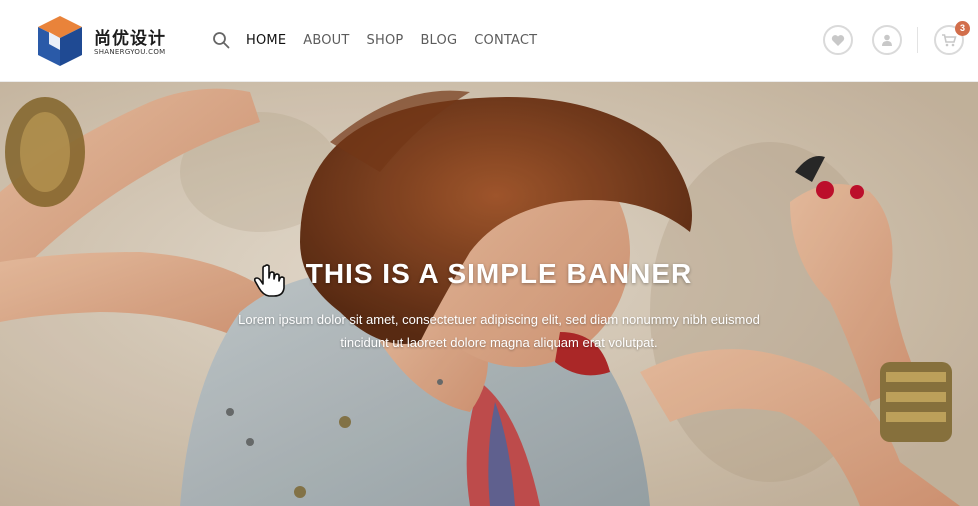 This screenshot has width=978, height=506. I want to click on nav-blog: BLOG, so click(438, 40).